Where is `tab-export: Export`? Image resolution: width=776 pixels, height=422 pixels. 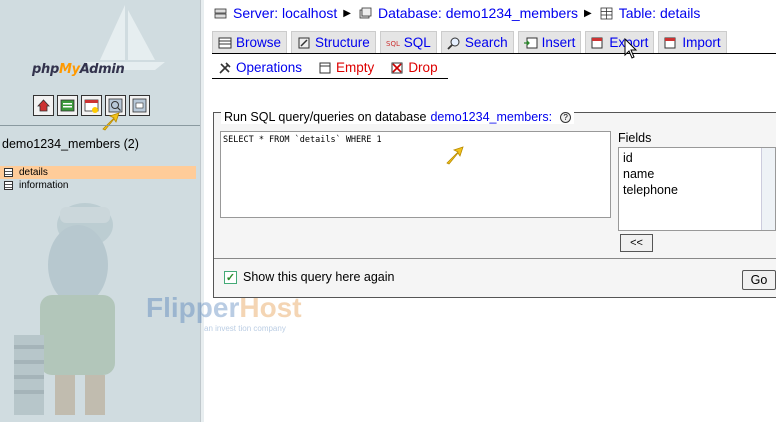
tab-export: Export is located at coordinates (620, 42).